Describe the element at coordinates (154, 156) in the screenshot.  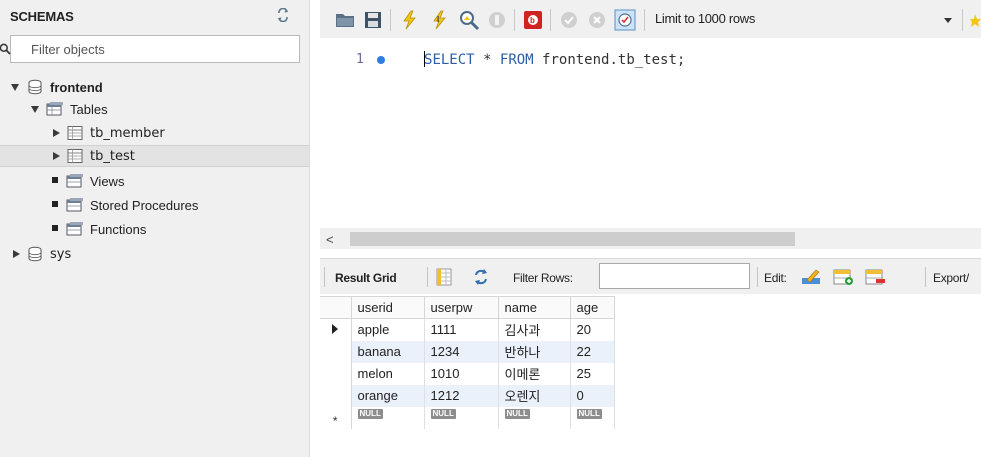
I see `tree-item-tb-test: tb_test` at that location.